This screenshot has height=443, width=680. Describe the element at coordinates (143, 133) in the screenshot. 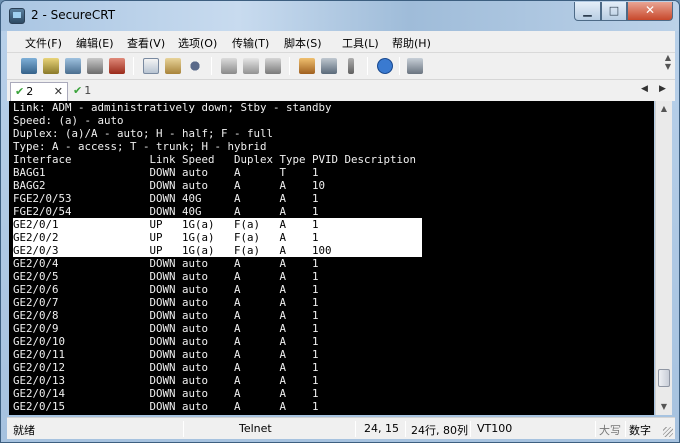

I see `terminal-line: Duplex: (a)/A - auto; H - half; F - full` at that location.